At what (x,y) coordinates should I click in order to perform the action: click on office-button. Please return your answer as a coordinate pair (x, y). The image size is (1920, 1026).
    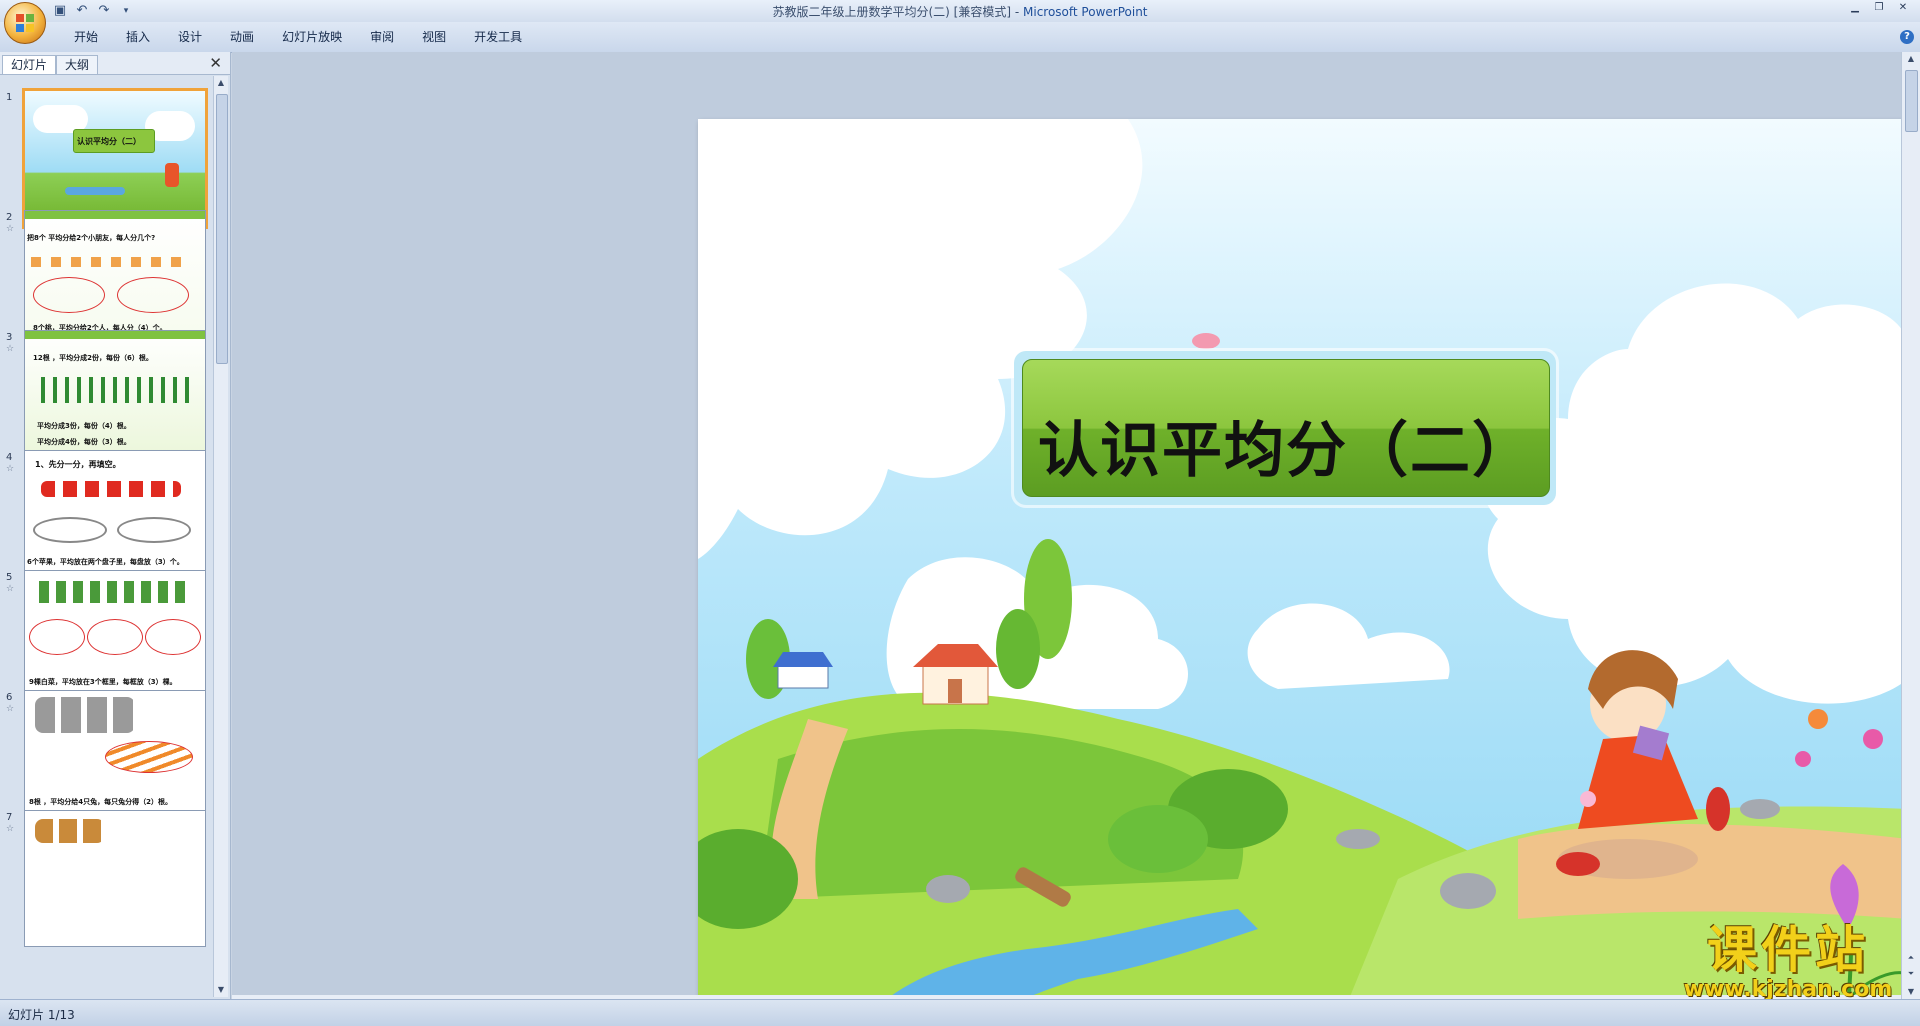
    Looking at the image, I should click on (25, 23).